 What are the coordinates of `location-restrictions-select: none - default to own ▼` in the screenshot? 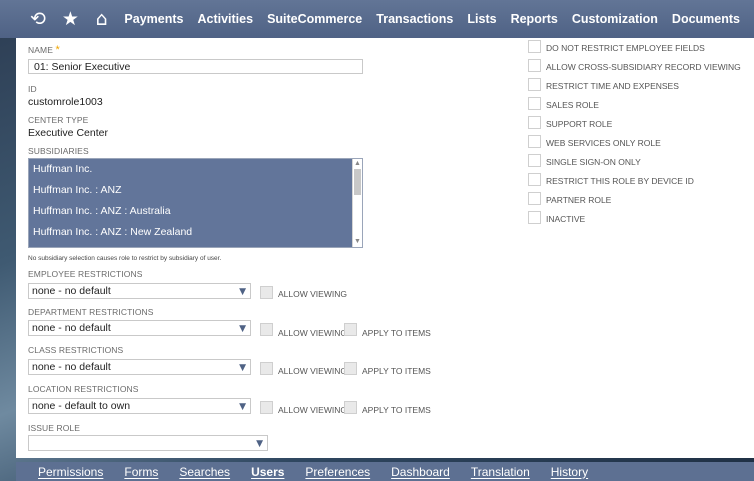 It's located at (139, 406).